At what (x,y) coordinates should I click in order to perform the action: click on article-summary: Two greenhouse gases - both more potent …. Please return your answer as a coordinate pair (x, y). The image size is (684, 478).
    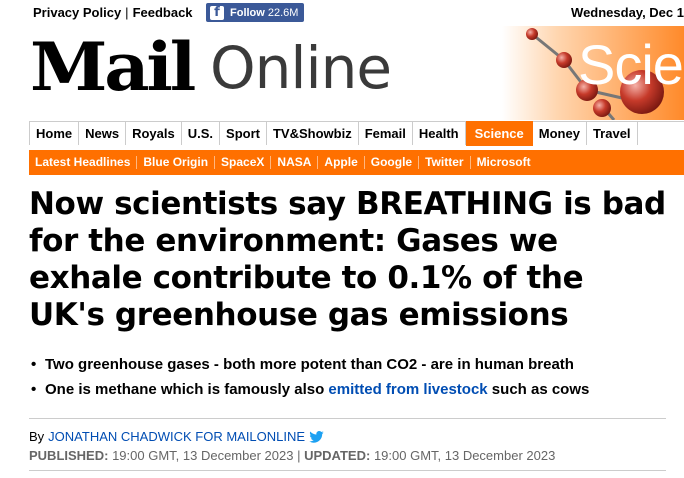
    Looking at the image, I should click on (354, 381).